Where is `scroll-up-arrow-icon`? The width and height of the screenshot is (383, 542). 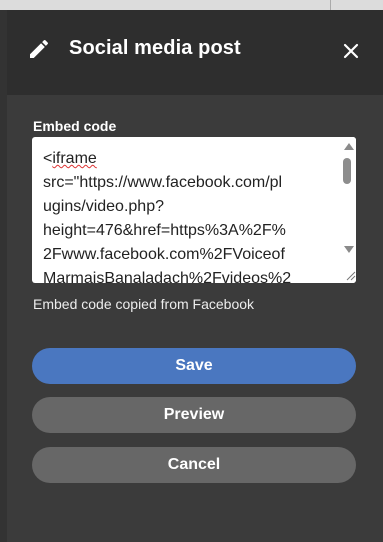
scroll-up-arrow-icon is located at coordinates (349, 146).